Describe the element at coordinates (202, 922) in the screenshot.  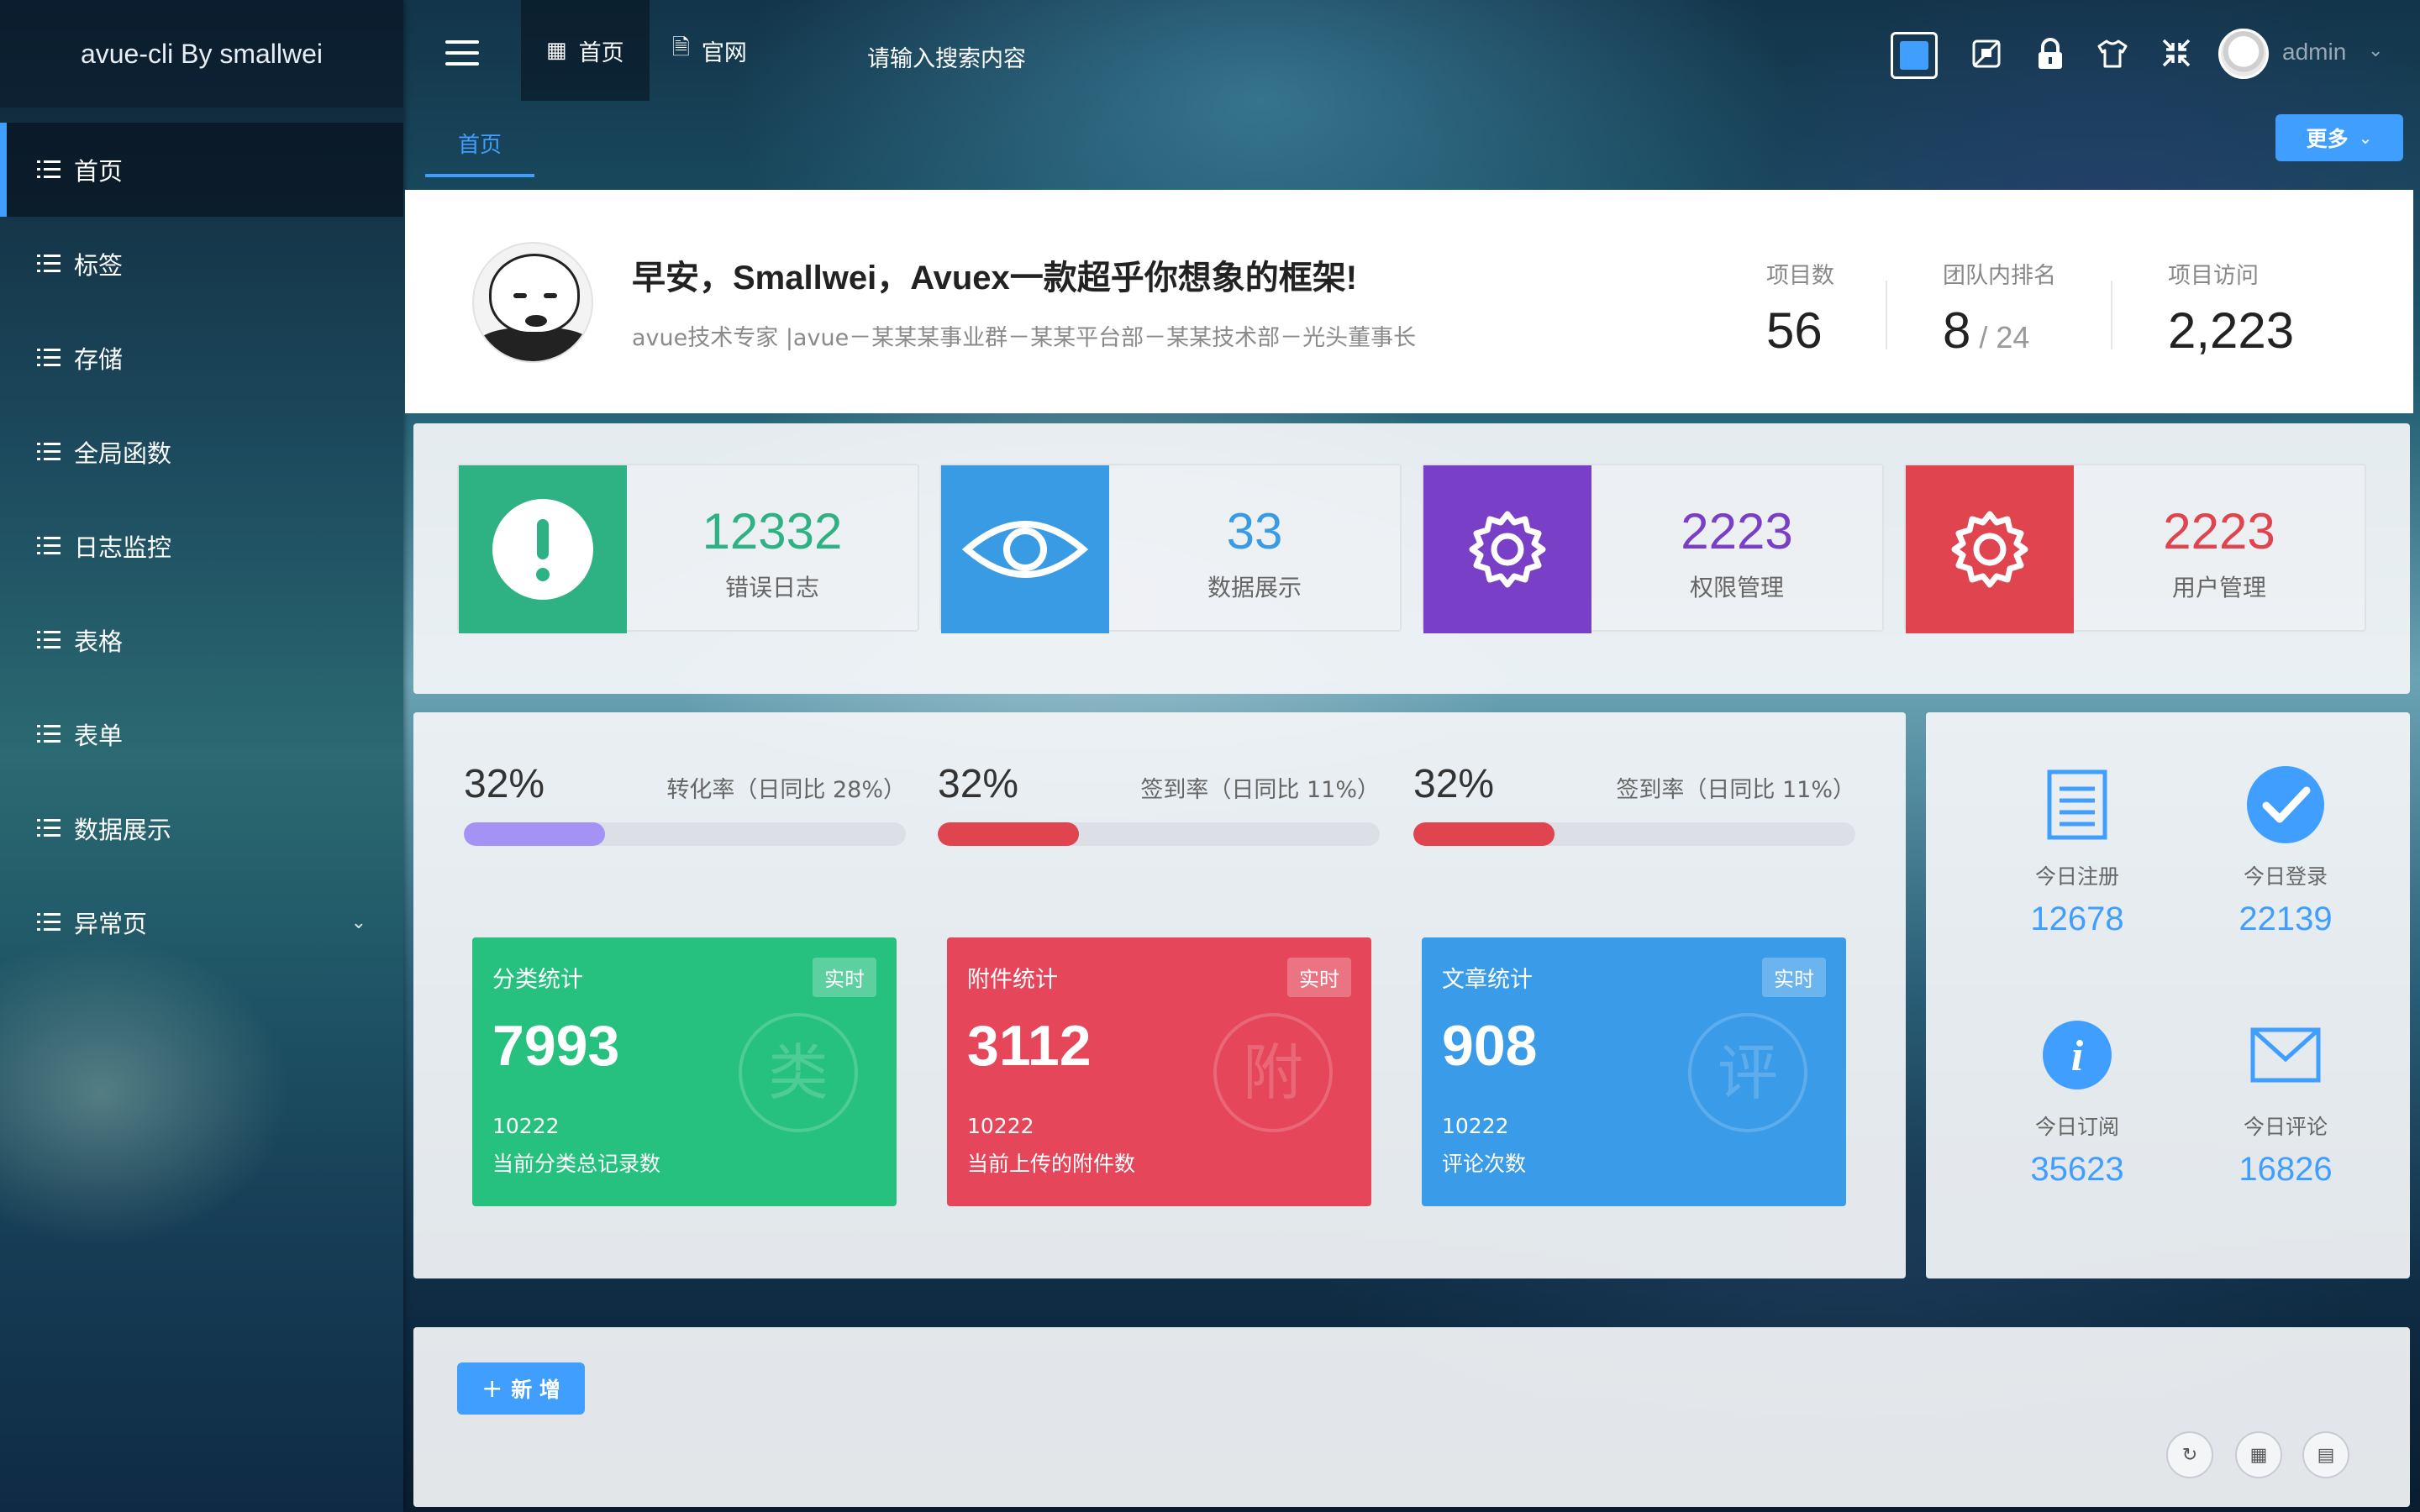
I see `sidebar-item-error-pages: 异常页 ⌄` at that location.